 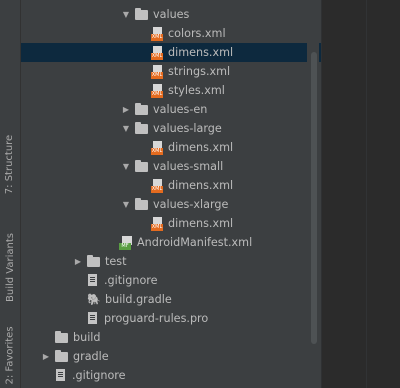 I want to click on tree-file-row: ▶🐘build.gradle, so click(x=171, y=299).